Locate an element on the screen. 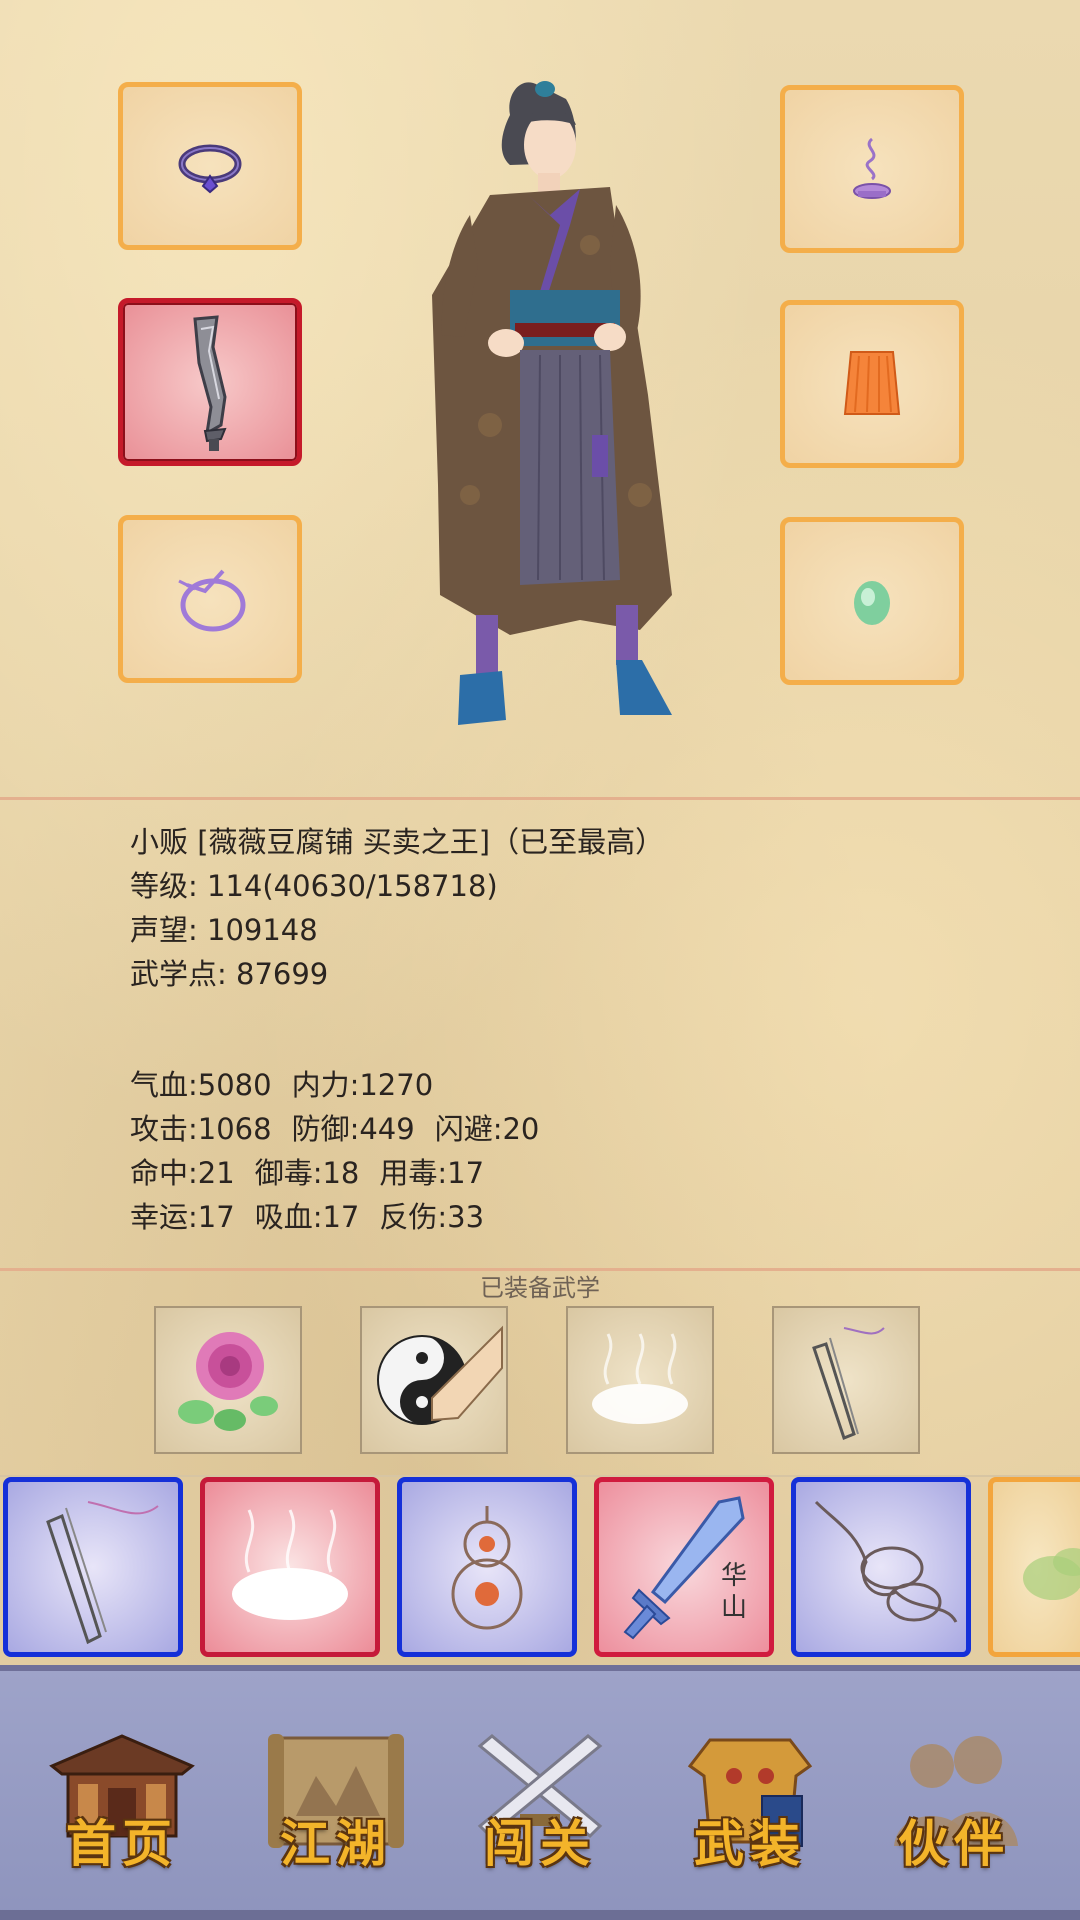 The width and height of the screenshot is (1080, 1920). stats-row-1: 气血:5080 内力:1270 is located at coordinates (344, 1085).